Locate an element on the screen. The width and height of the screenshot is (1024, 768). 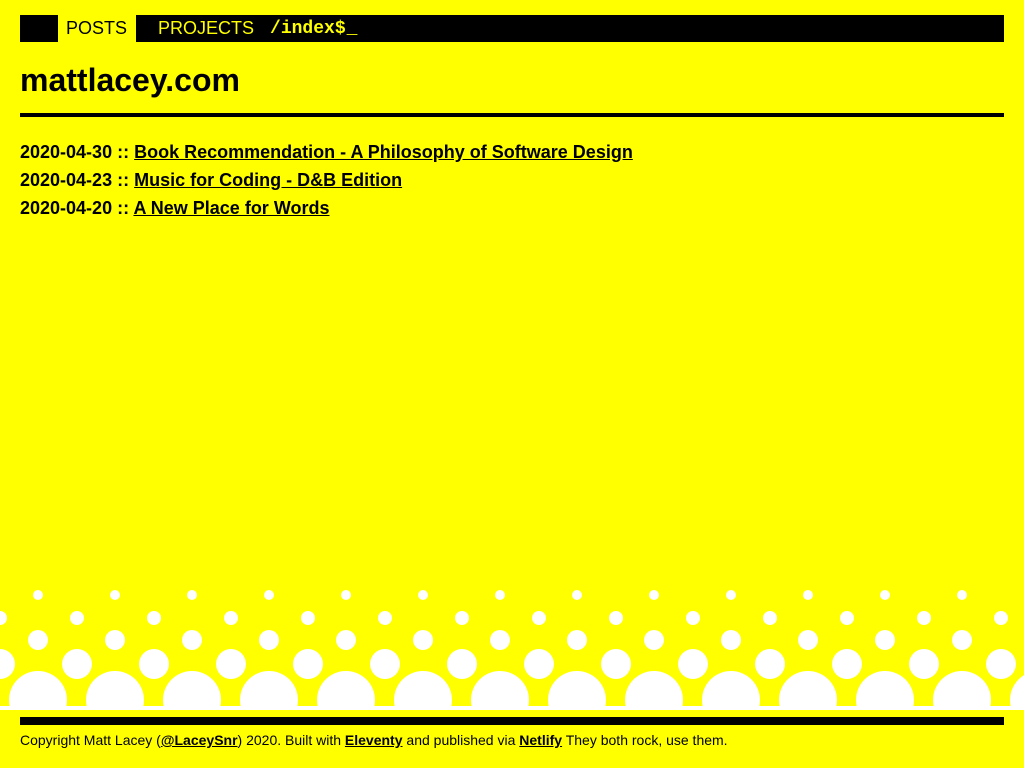
site-title: mattlacey.com is located at coordinates (130, 80).